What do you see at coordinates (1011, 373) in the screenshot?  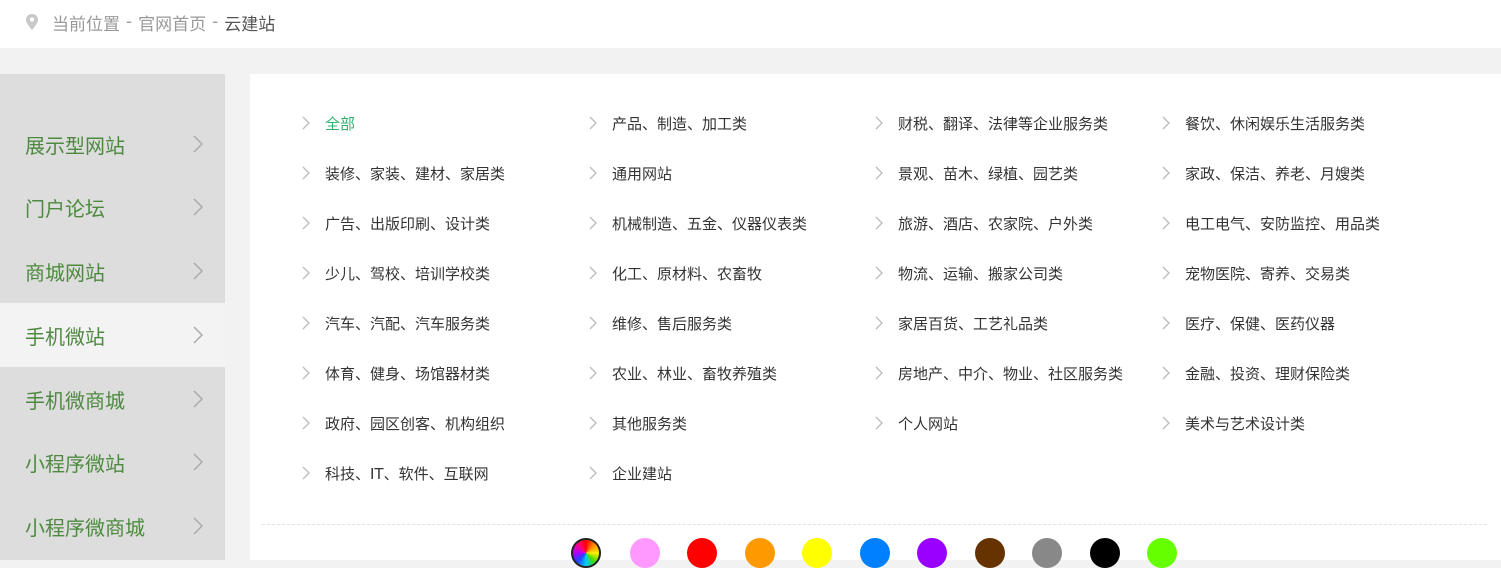 I see `category-label: 房地产、中介、物业、社区服务类` at bounding box center [1011, 373].